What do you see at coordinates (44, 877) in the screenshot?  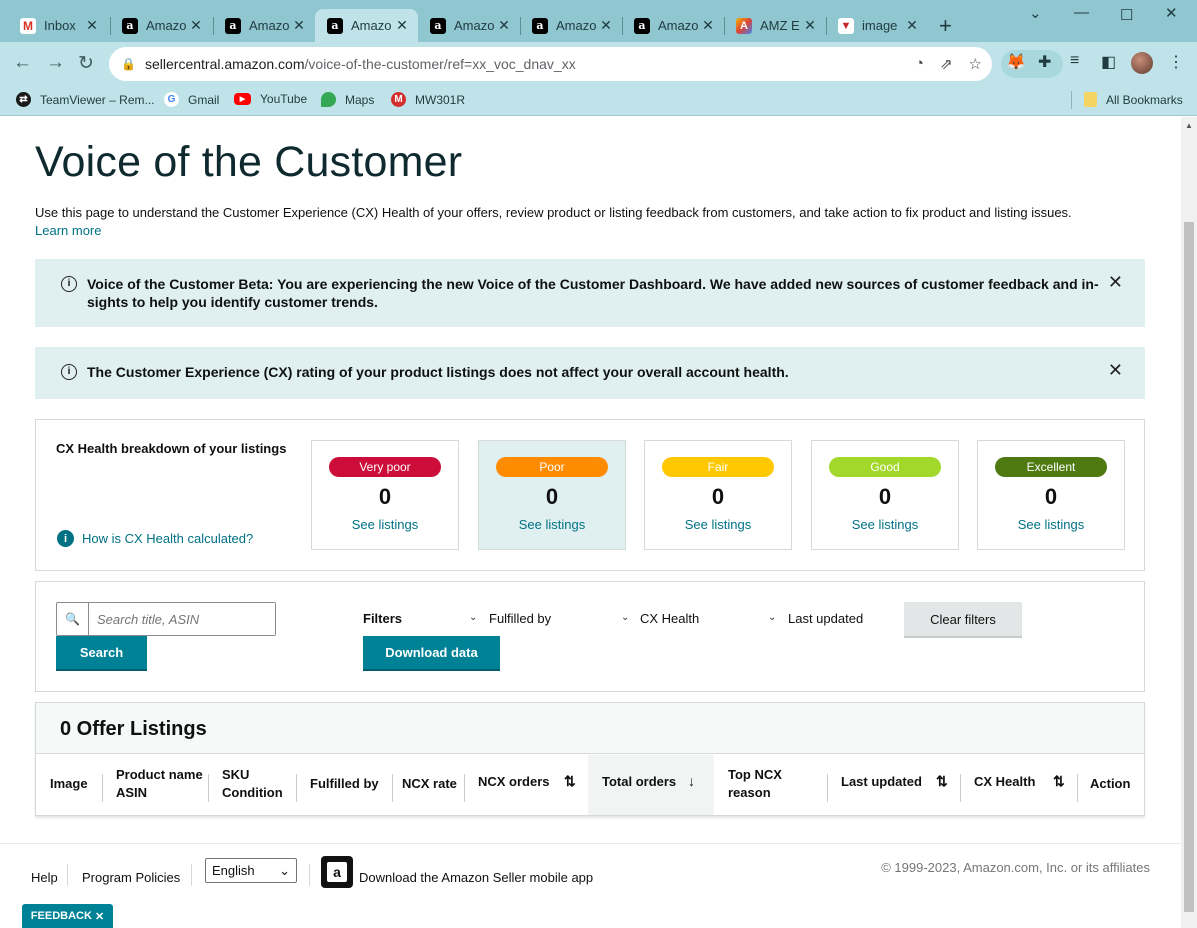 I see `help-link: Help` at bounding box center [44, 877].